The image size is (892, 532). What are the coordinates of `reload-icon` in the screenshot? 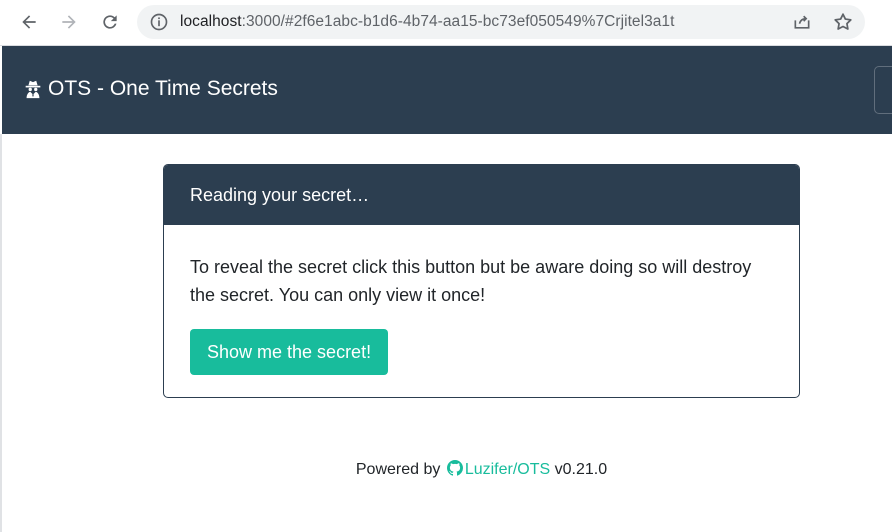 It's located at (110, 22).